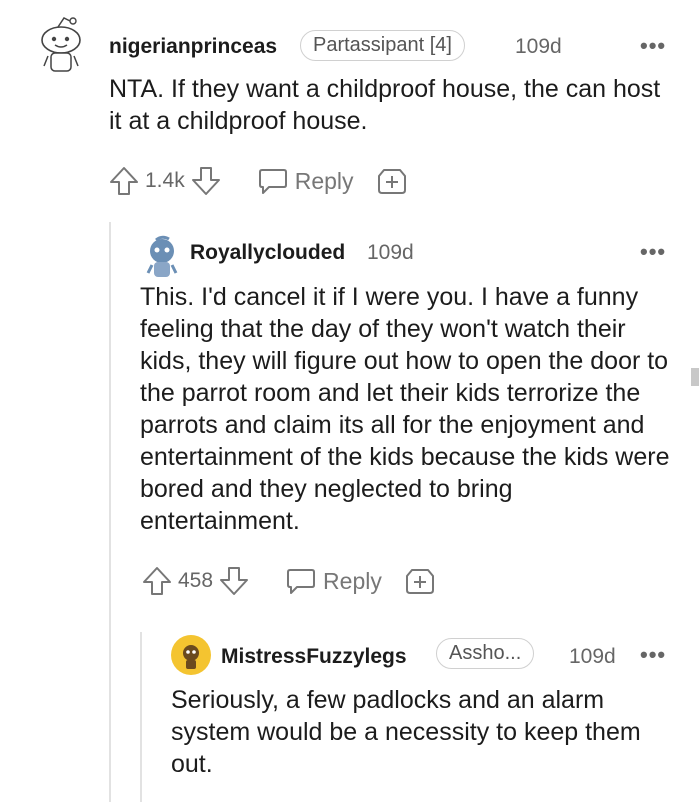  Describe the element at coordinates (196, 580) in the screenshot. I see `vote-count: 458` at that location.